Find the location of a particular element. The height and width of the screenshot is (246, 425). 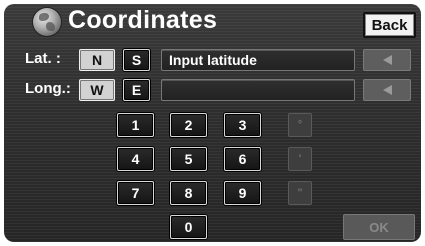

long-west-button: W is located at coordinates (97, 90).